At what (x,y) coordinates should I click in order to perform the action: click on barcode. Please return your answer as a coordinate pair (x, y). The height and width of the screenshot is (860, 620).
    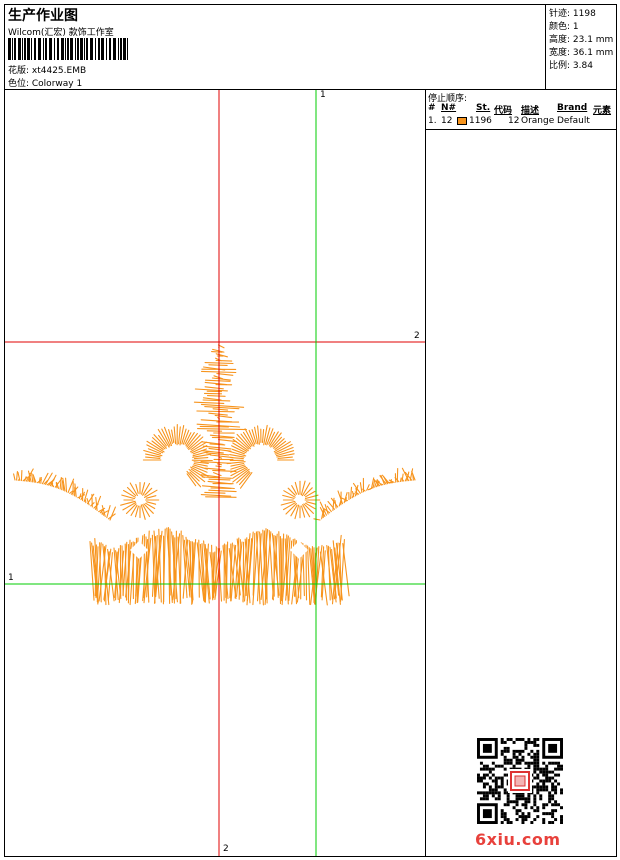
    Looking at the image, I should click on (68, 49).